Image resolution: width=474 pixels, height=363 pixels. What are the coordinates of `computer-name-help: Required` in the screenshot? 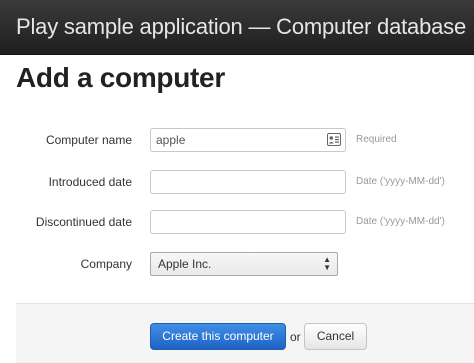 It's located at (376, 139).